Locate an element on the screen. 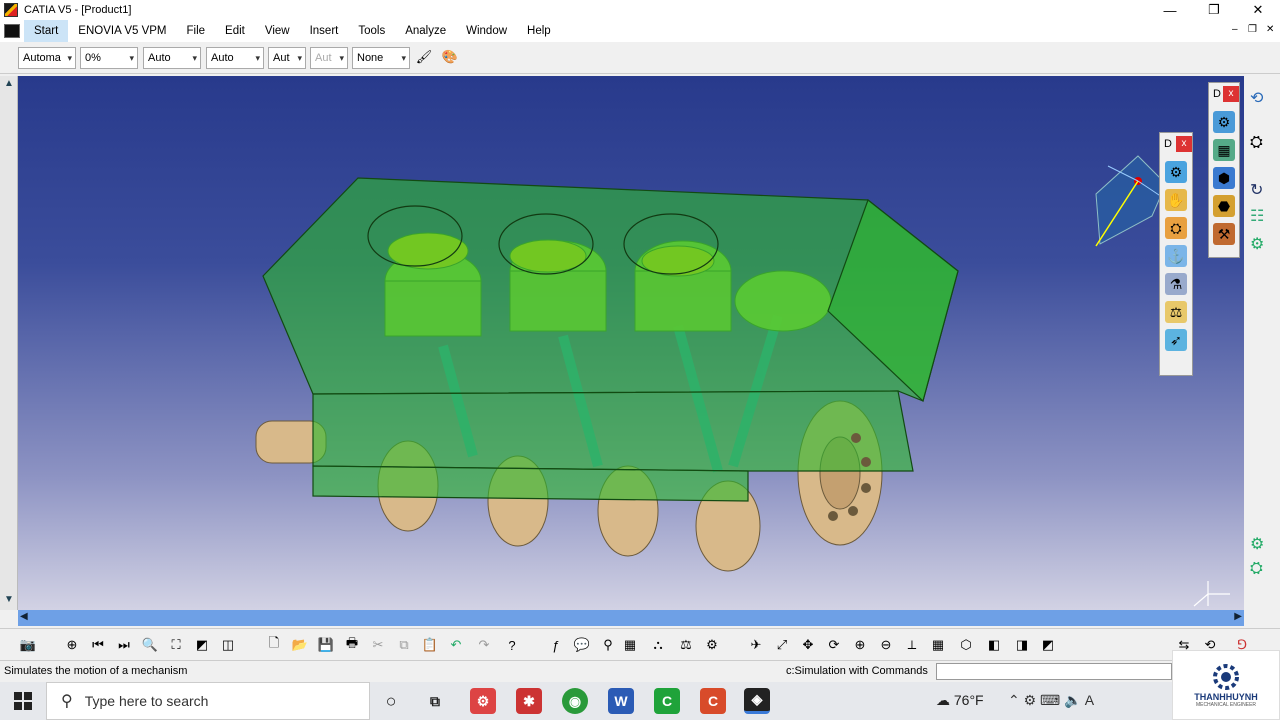 The height and width of the screenshot is (720, 1280). fit-all-icon: ⛶ is located at coordinates (176, 645).